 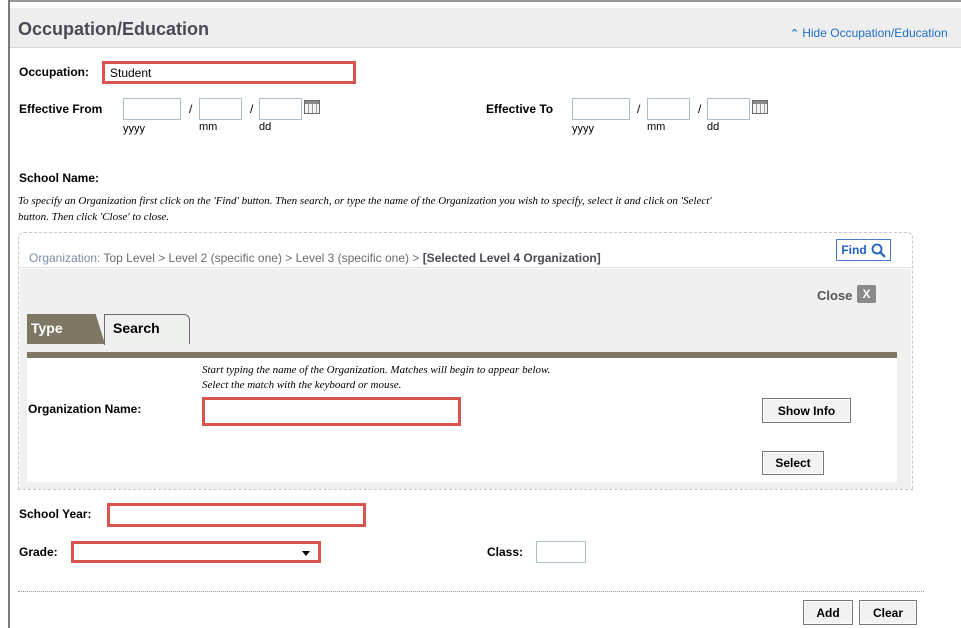 I want to click on hide-link-label: Hide Occupation/Education, so click(x=875, y=33).